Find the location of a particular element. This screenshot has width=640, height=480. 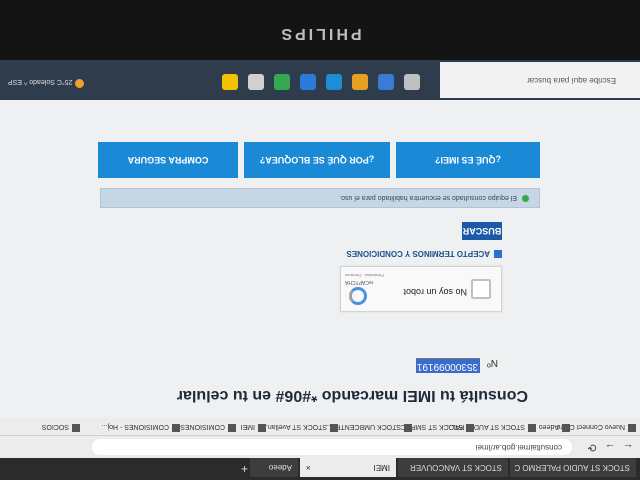

tab-label: STOCK ST AUDIO PALERMO C is located at coordinates (572, 467).